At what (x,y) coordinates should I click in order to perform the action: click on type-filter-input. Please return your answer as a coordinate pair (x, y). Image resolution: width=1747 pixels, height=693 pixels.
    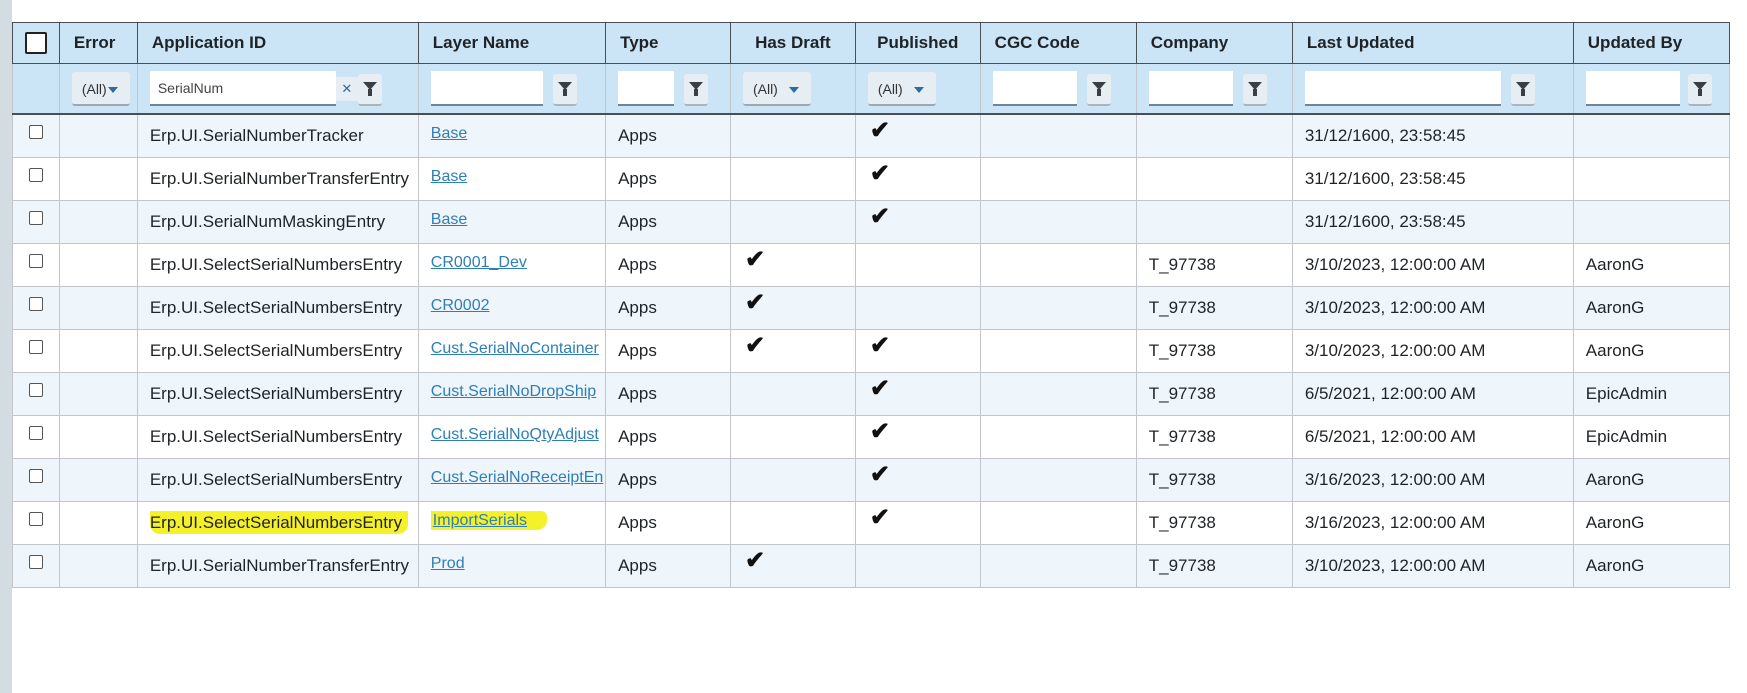
    Looking at the image, I should click on (646, 88).